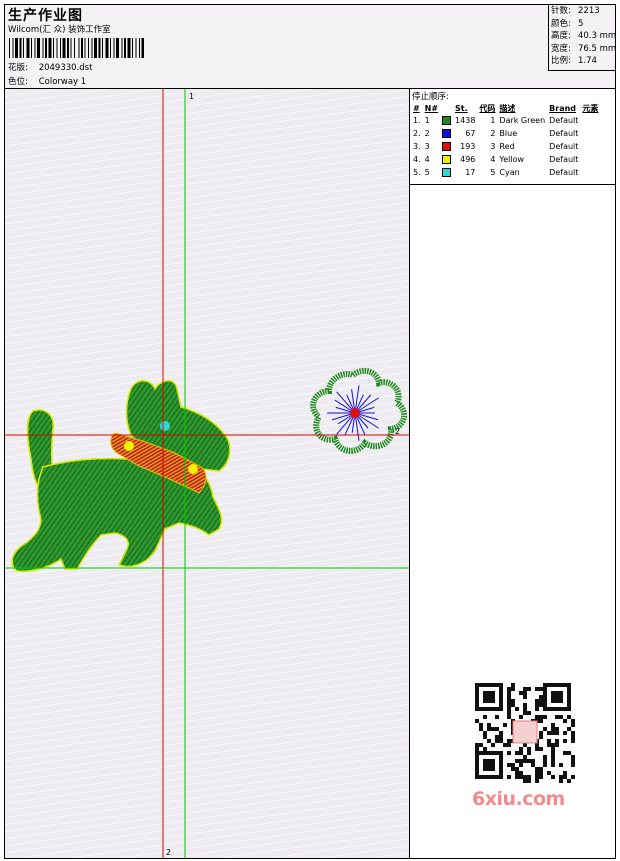 This screenshot has width=620, height=861. I want to click on table-row: 3. 3 193 3 Red Default, so click(505, 146).